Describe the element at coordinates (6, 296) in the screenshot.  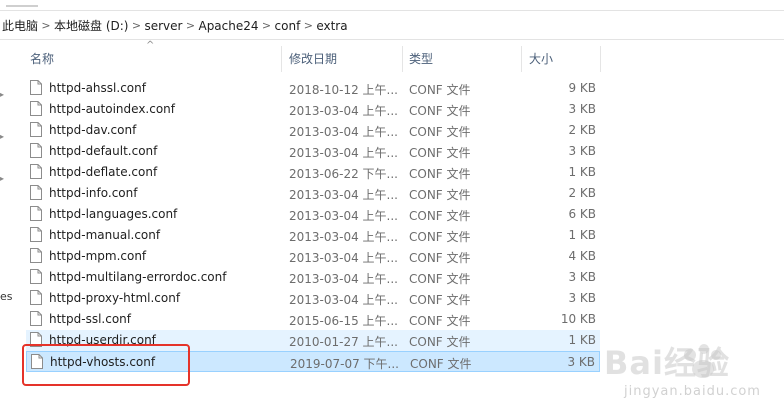
I see `navigation-item-fragment: es` at that location.